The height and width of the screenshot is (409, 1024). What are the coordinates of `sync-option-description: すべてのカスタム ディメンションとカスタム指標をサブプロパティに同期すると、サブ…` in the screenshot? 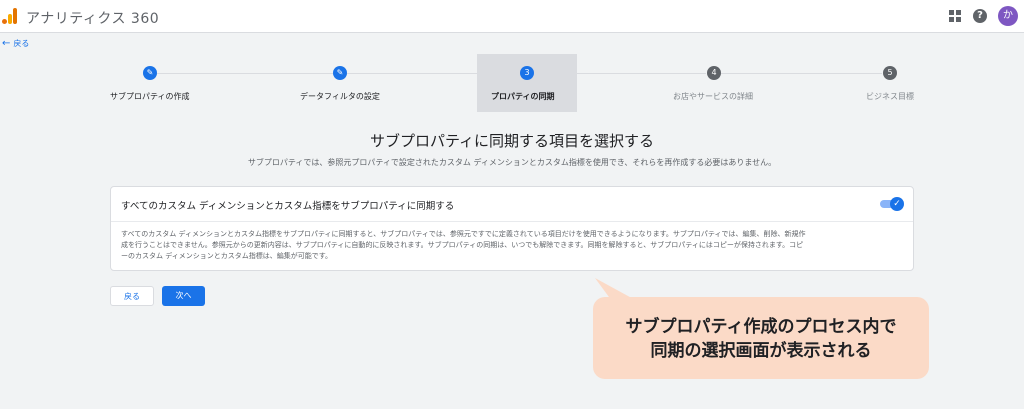 It's located at (513, 245).